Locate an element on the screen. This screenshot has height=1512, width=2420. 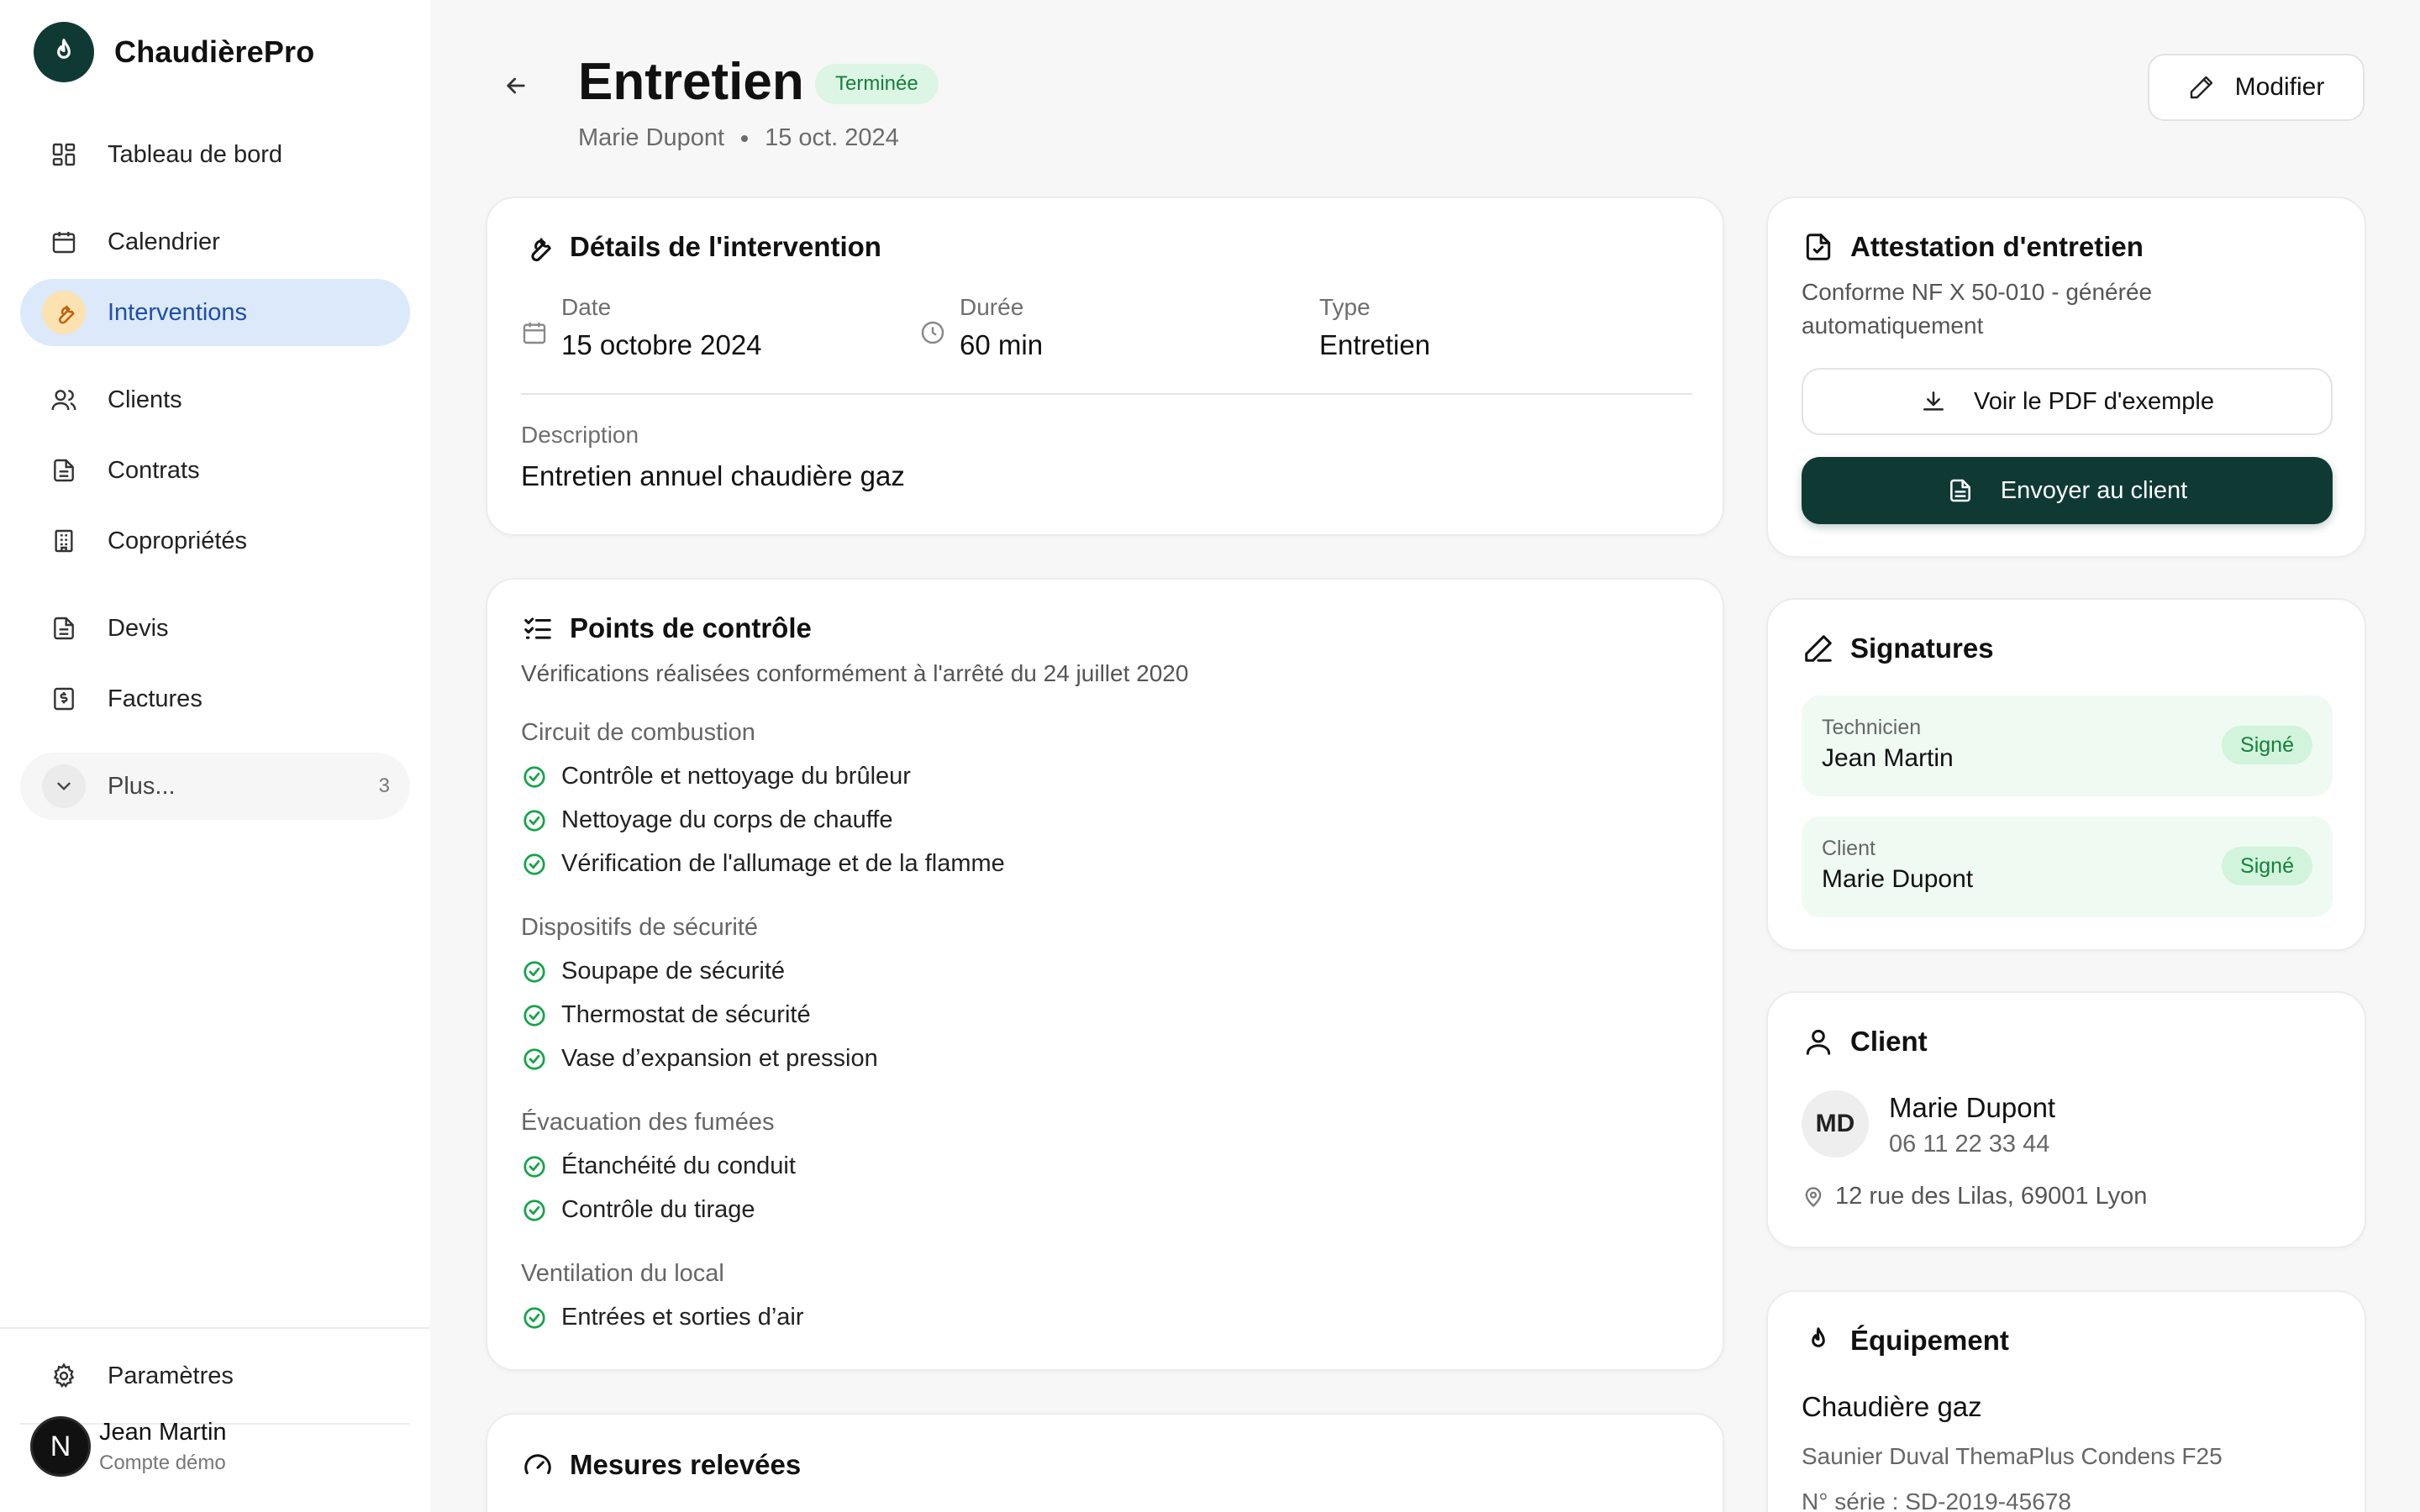
sidebar-item-calendar: Calendrier is located at coordinates (215, 242).